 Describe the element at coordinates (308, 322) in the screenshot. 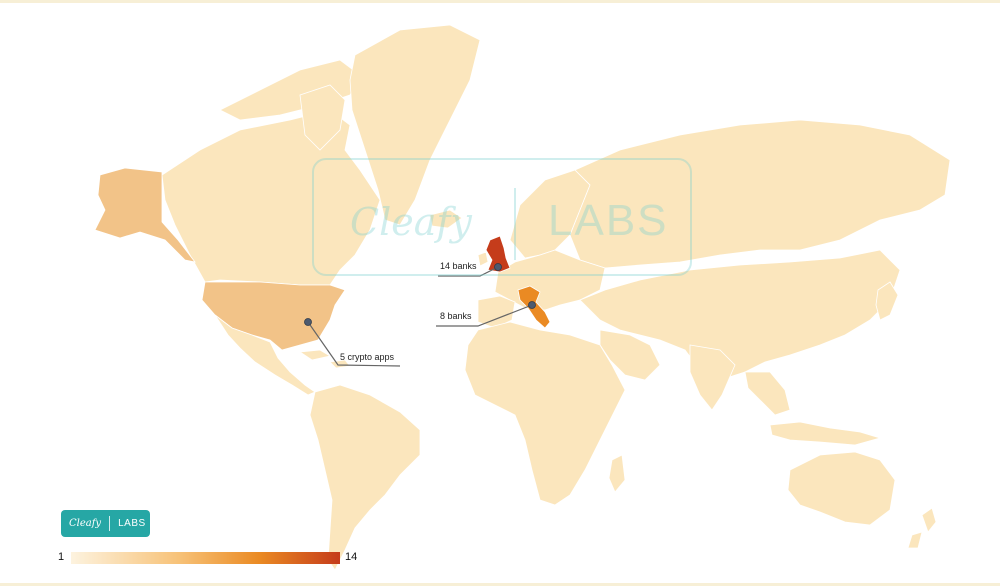

I see `callout-usa-pin` at that location.